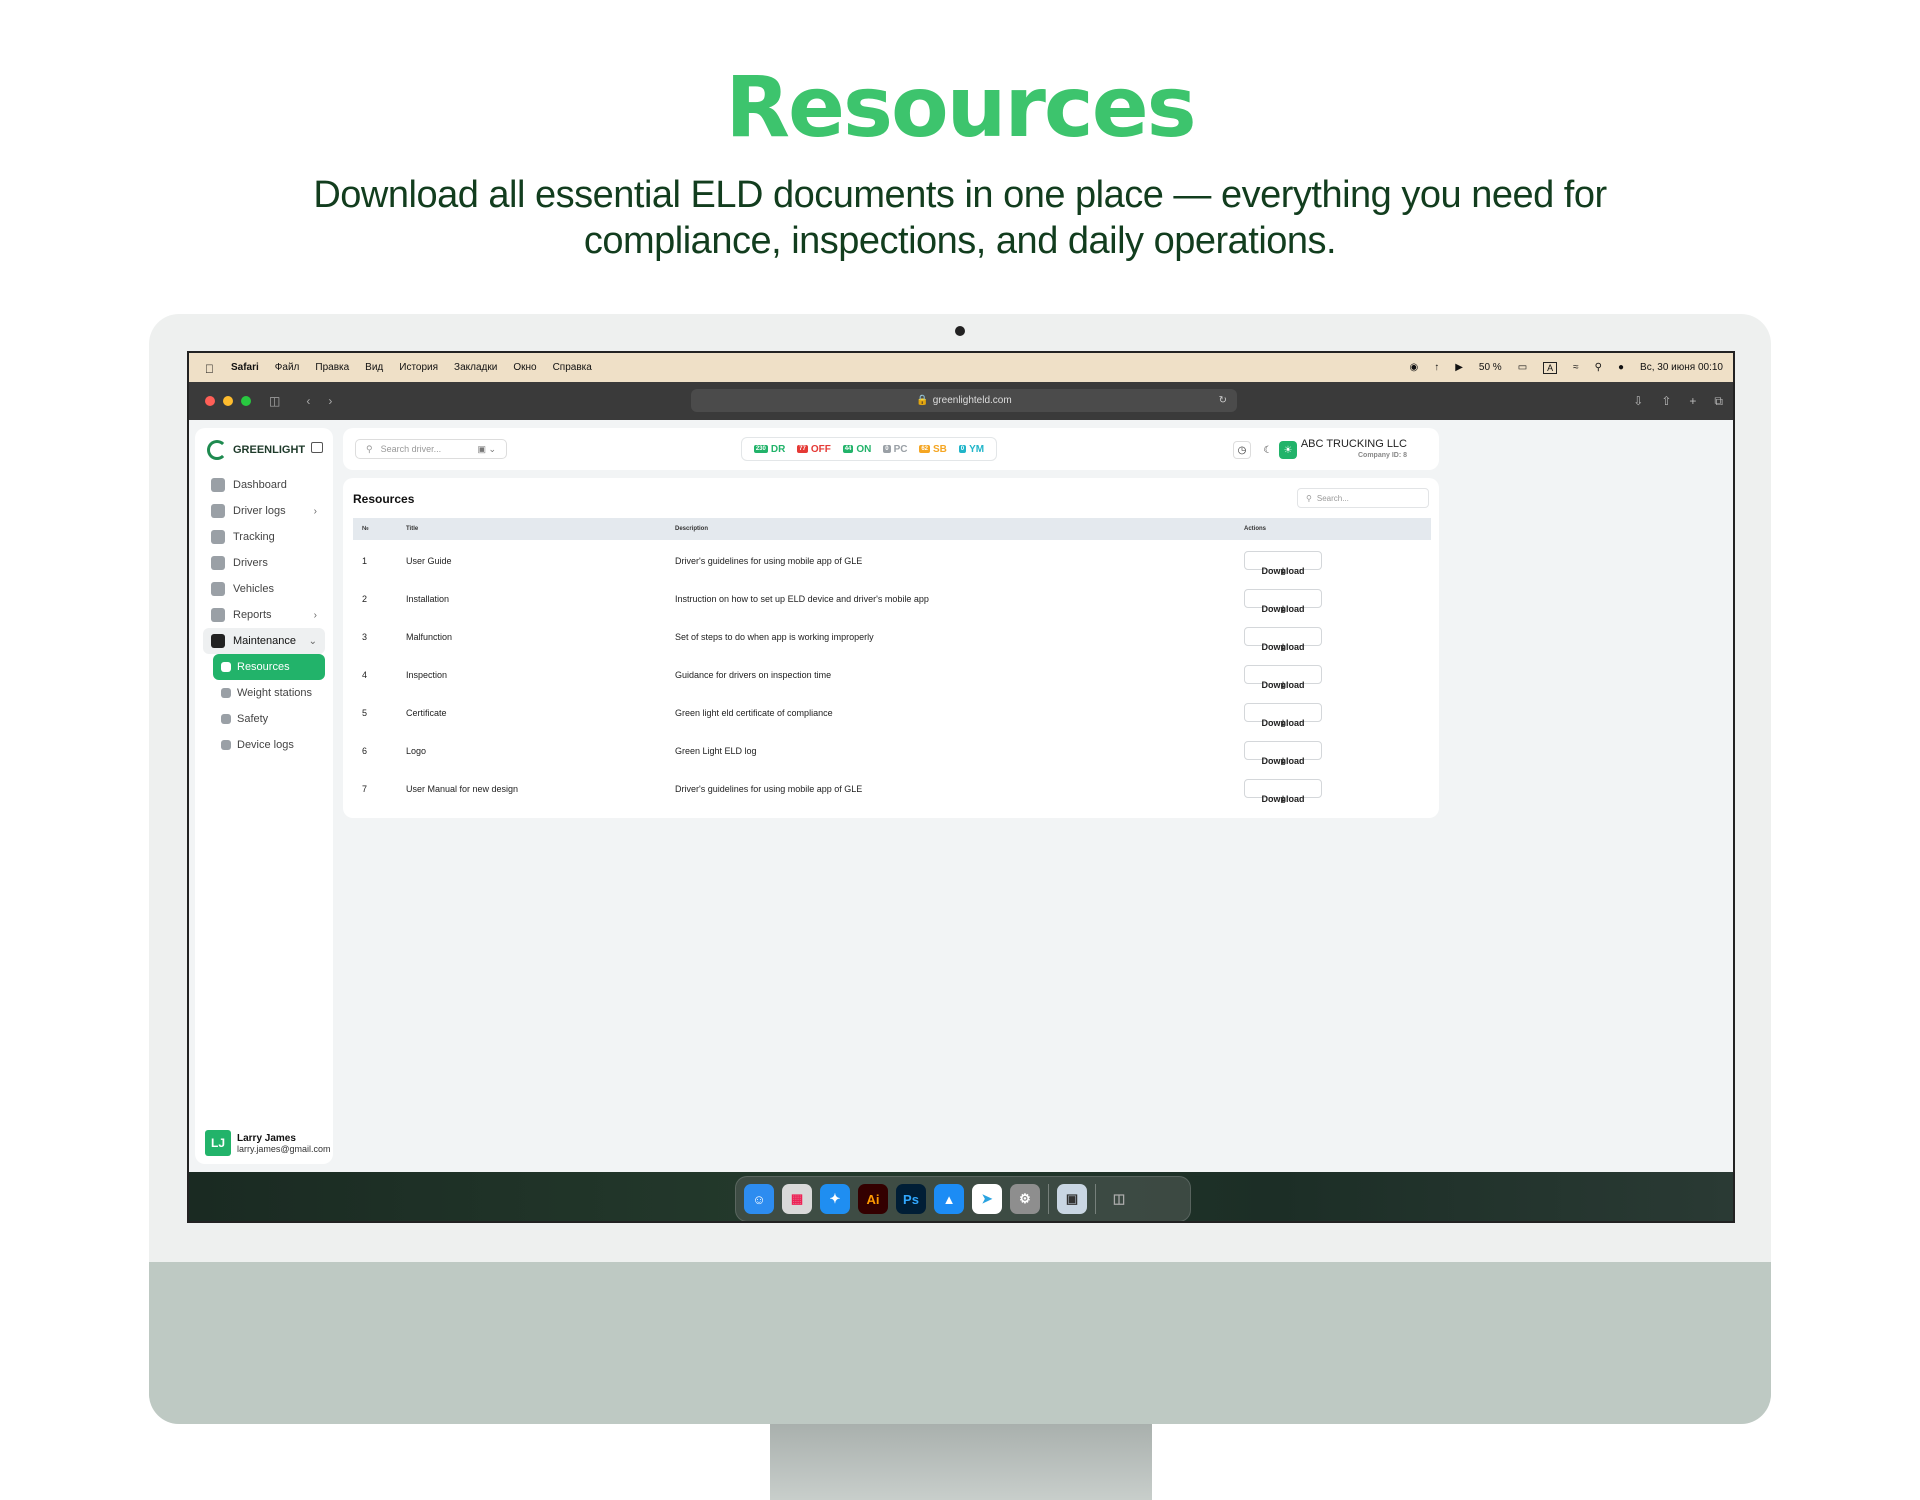 This screenshot has width=1920, height=1500. I want to click on clipboard-dropdown-icon: ▣ ⌄, so click(486, 449).